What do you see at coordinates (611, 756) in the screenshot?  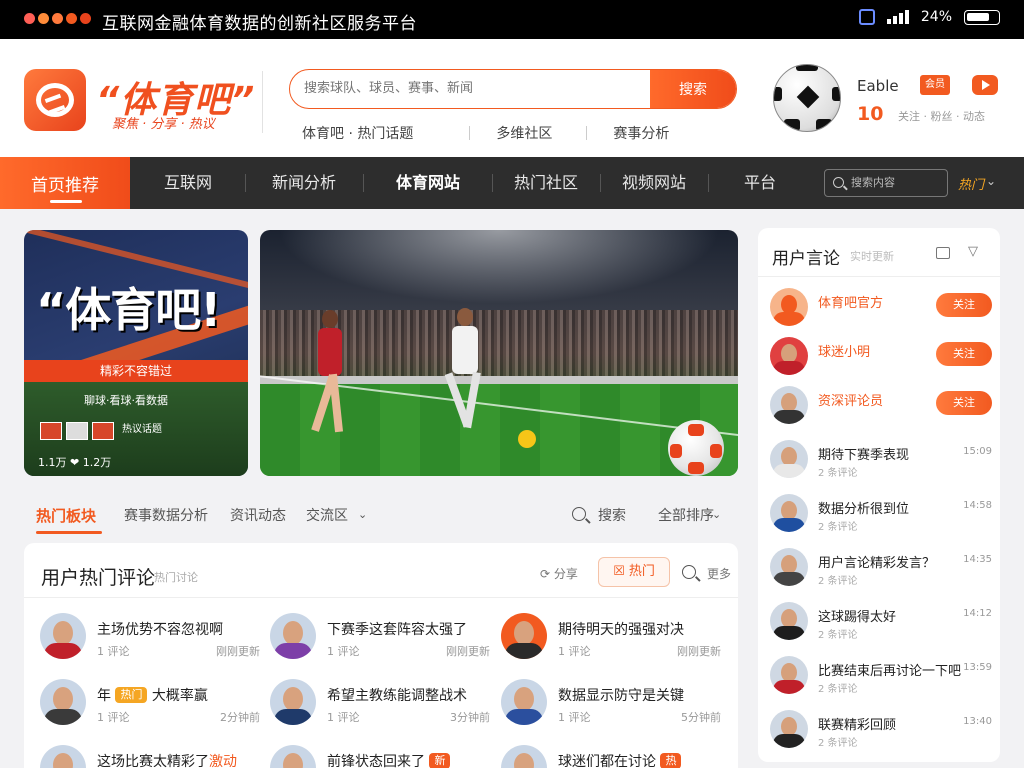 I see `comment-item: 球迷们都在讨论 热` at bounding box center [611, 756].